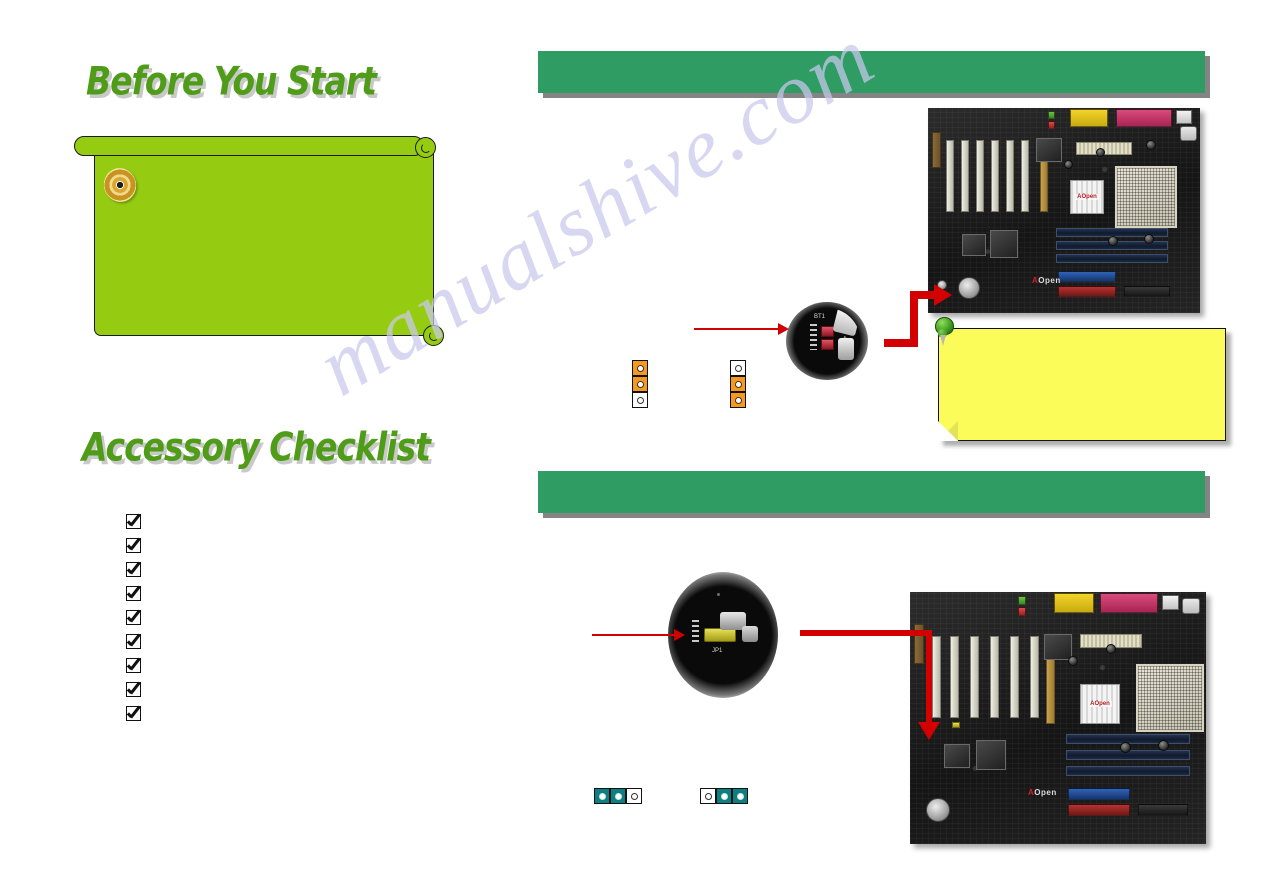 This screenshot has height=893, width=1263. What do you see at coordinates (820, 317) in the screenshot?
I see `zoom-label-top: BT1` at bounding box center [820, 317].